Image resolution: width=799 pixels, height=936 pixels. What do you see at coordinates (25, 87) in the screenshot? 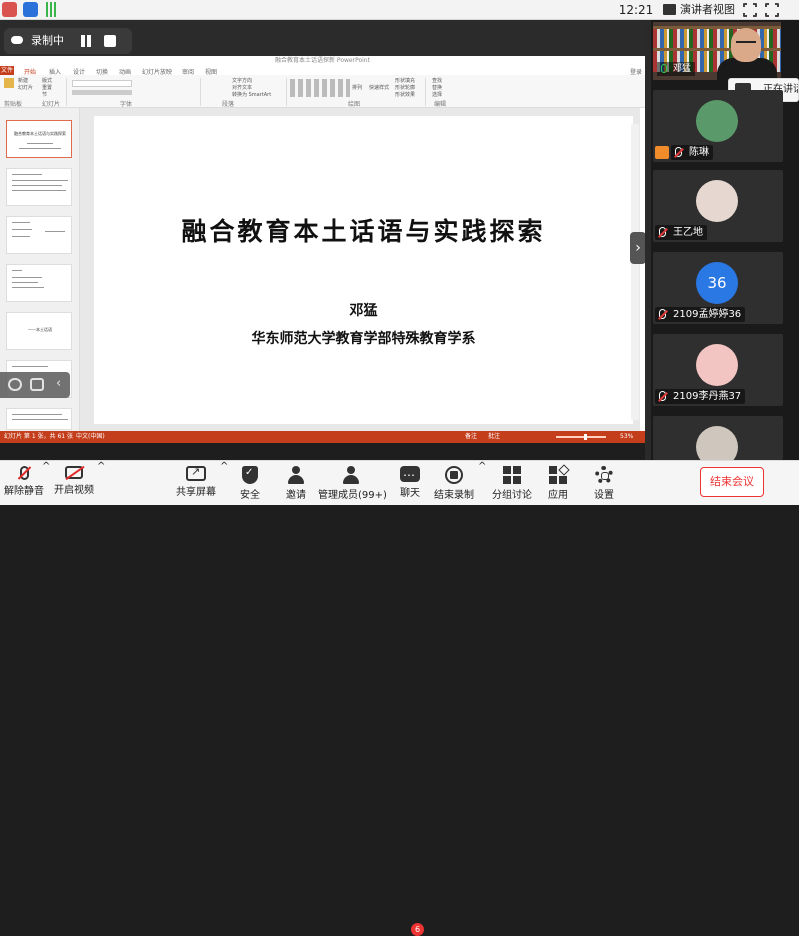
I see `ribbon-slide: 幻灯片` at bounding box center [25, 87].